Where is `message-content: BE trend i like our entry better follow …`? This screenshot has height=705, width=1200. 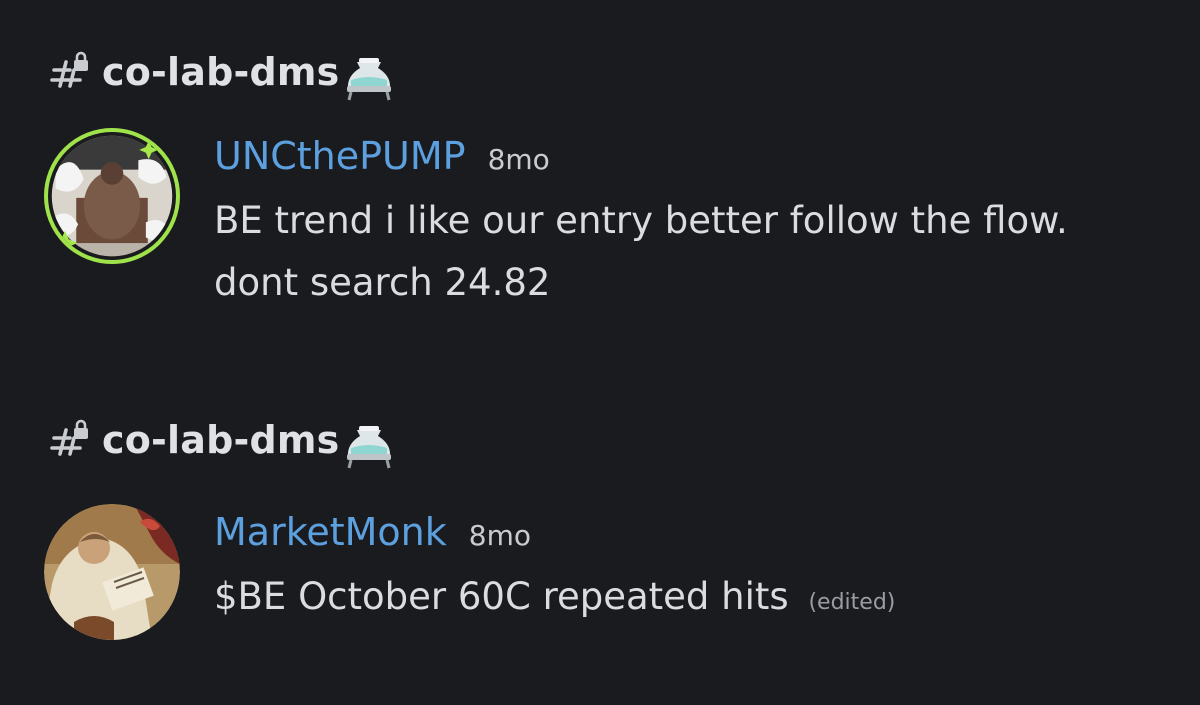
message-content: BE trend i like our entry better follow … is located at coordinates (641, 251).